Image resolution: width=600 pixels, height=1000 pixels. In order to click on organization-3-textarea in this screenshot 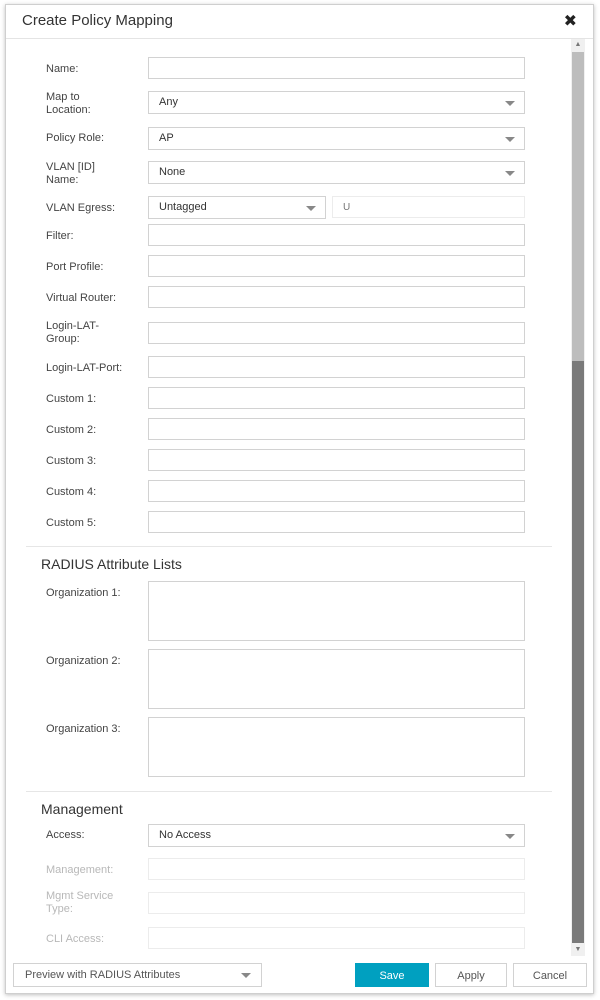, I will do `click(336, 747)`.